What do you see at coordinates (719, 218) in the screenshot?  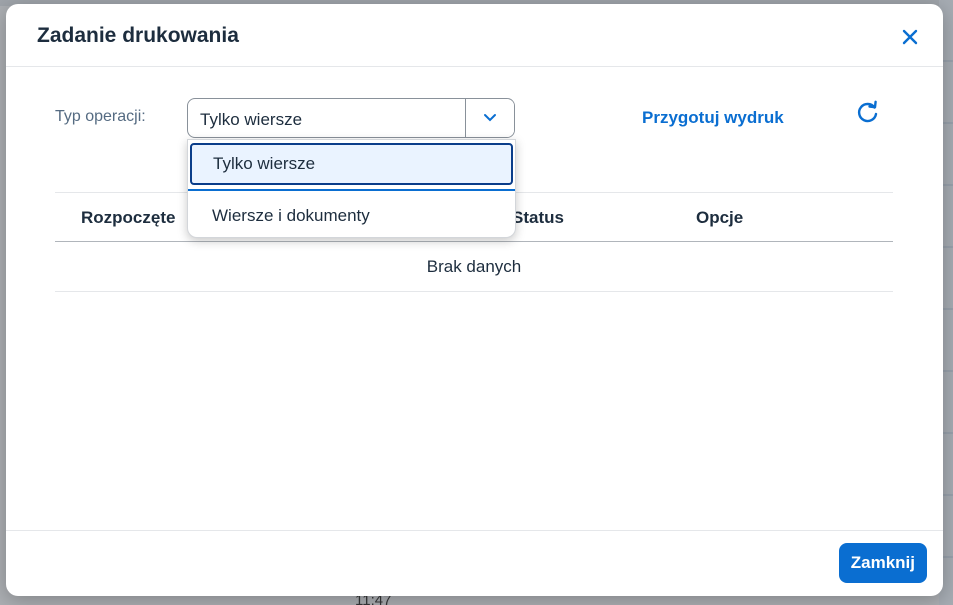 I see `column-header-options: Opcje` at bounding box center [719, 218].